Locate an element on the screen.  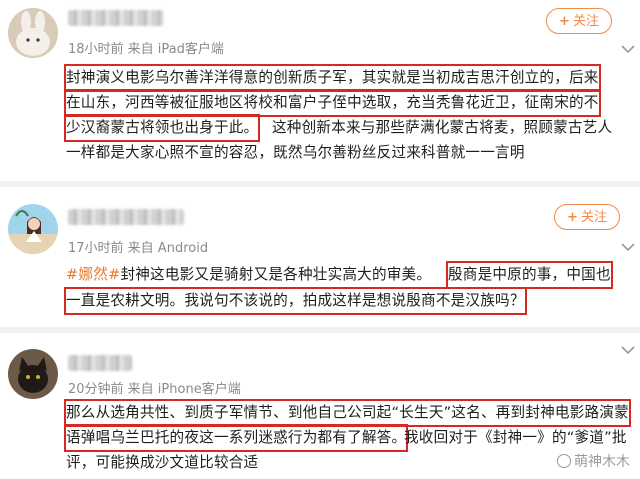
comment-meta: 17小时前 来自 Android is located at coordinates (138, 248).